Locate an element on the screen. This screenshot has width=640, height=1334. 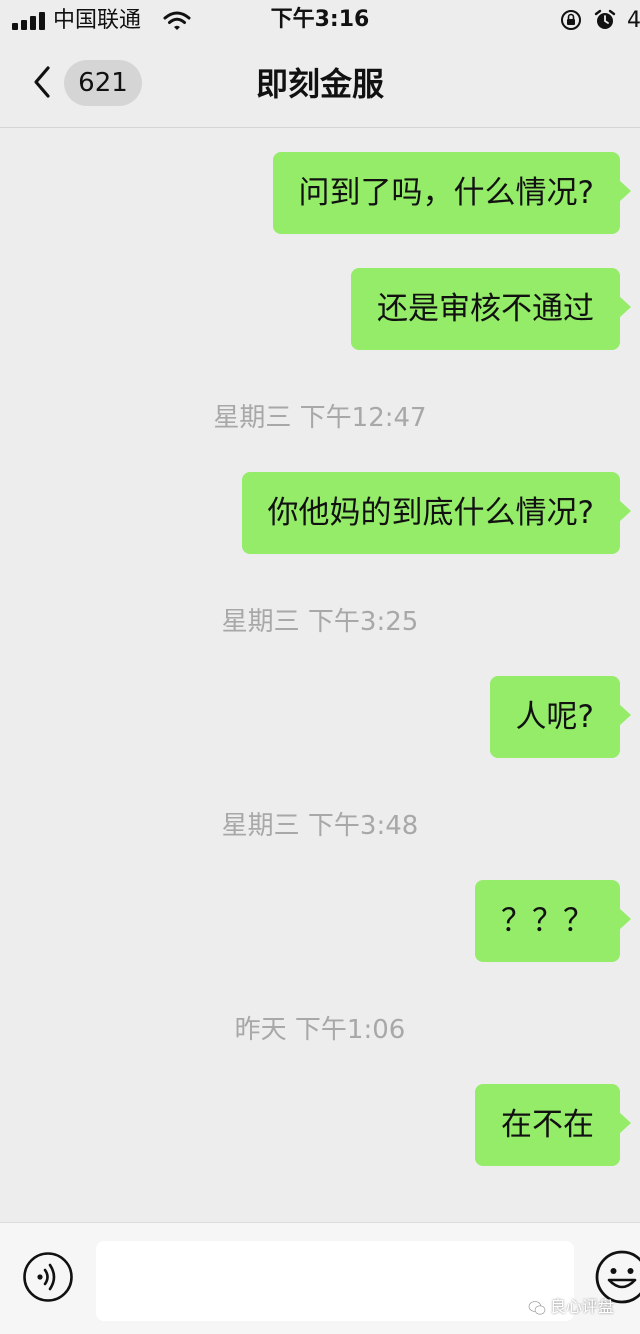
status-time: 下午3:16 is located at coordinates (320, 19).